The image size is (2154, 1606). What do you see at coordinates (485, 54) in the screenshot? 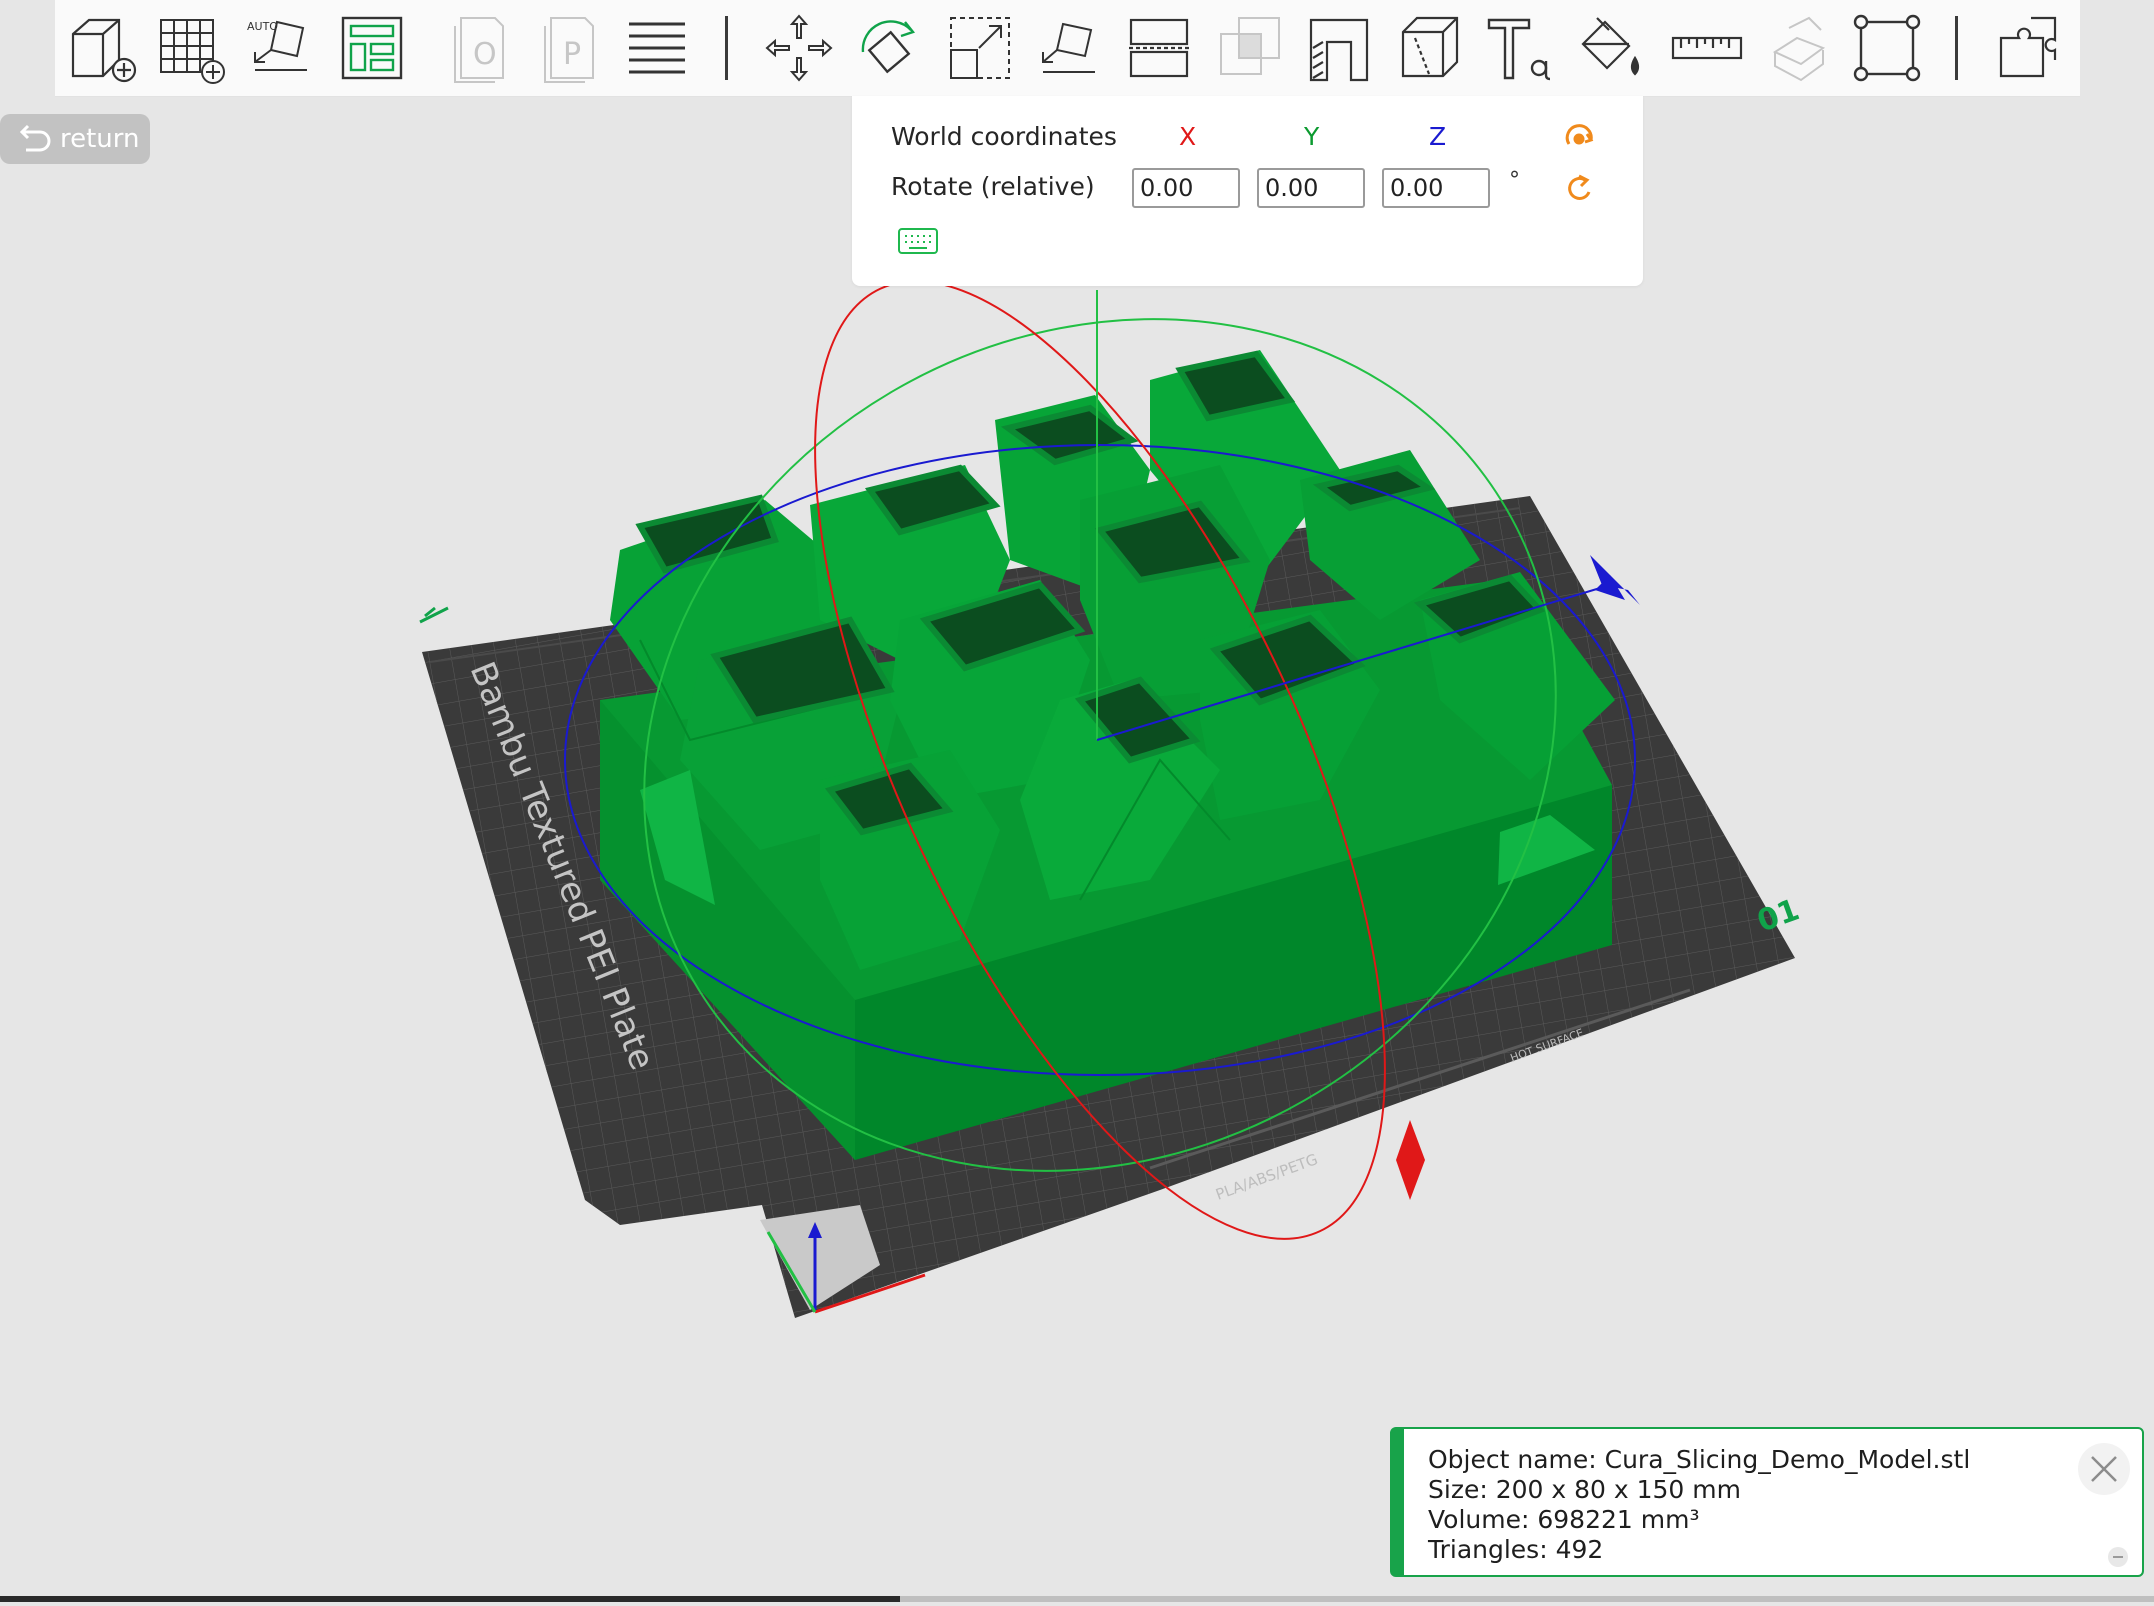
I see `split-objects-label: O` at bounding box center [485, 54].